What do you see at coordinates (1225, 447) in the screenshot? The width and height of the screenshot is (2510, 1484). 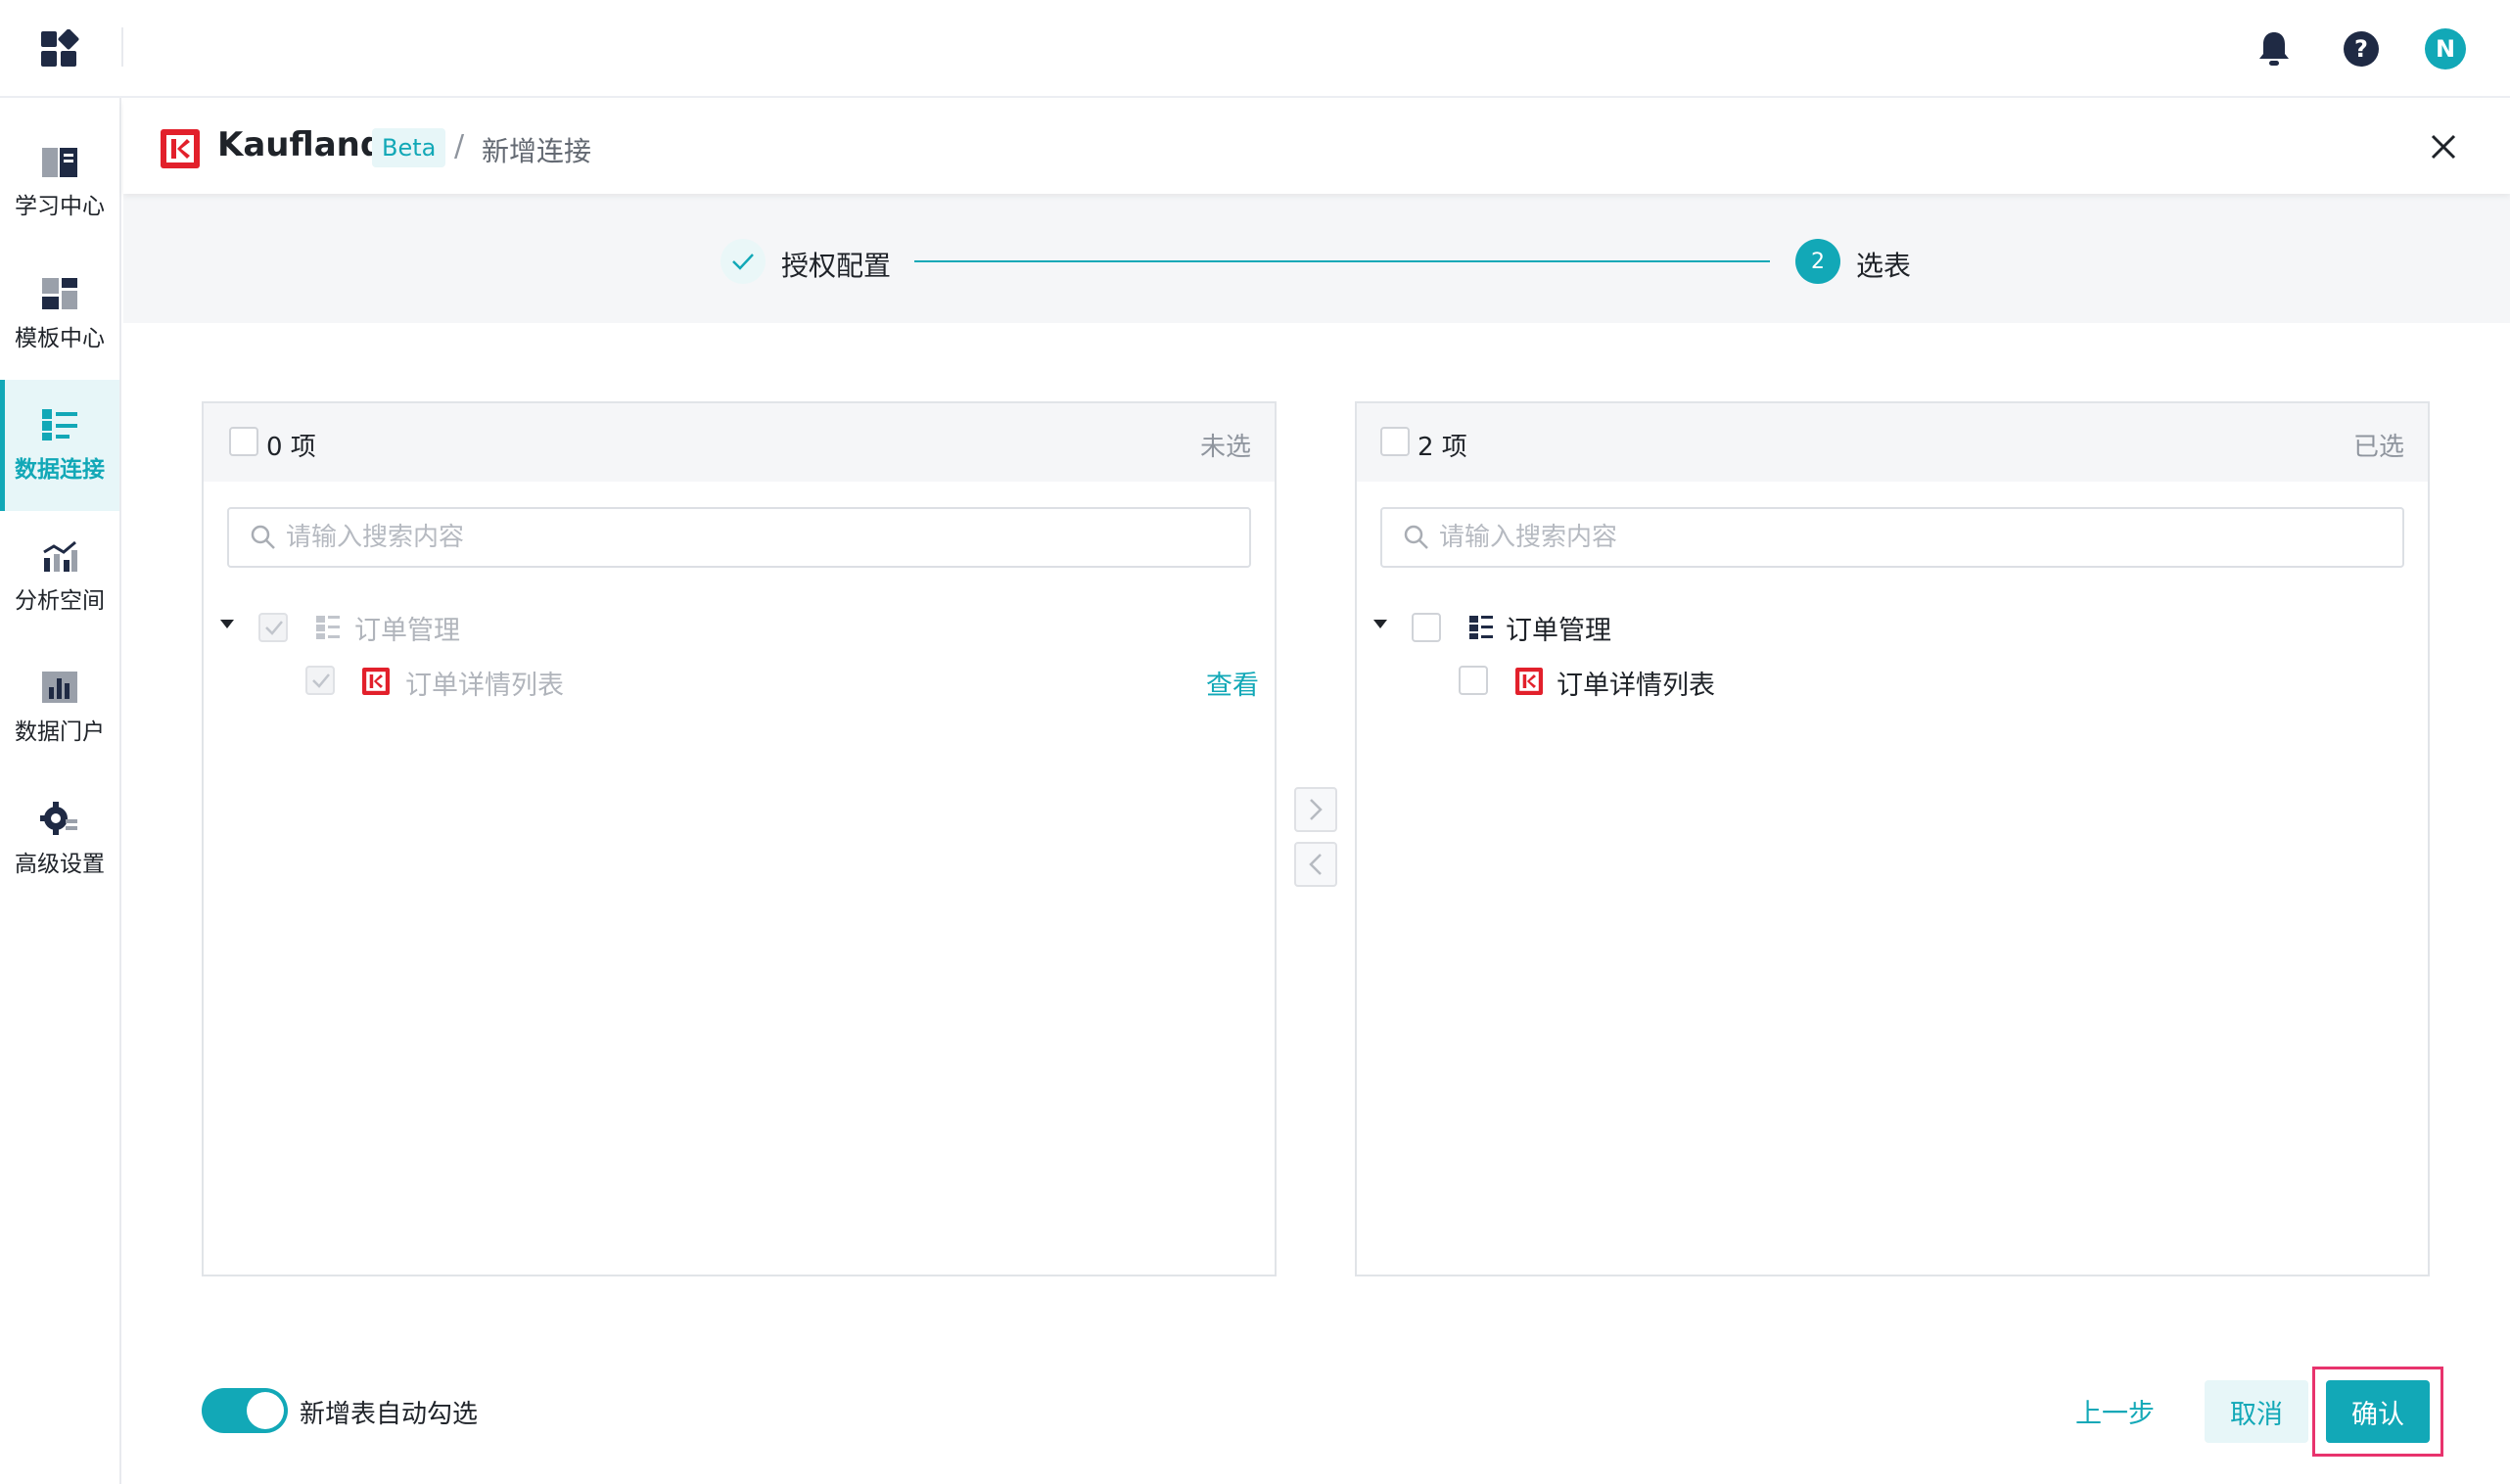 I see `panel-status-label: 未选` at bounding box center [1225, 447].